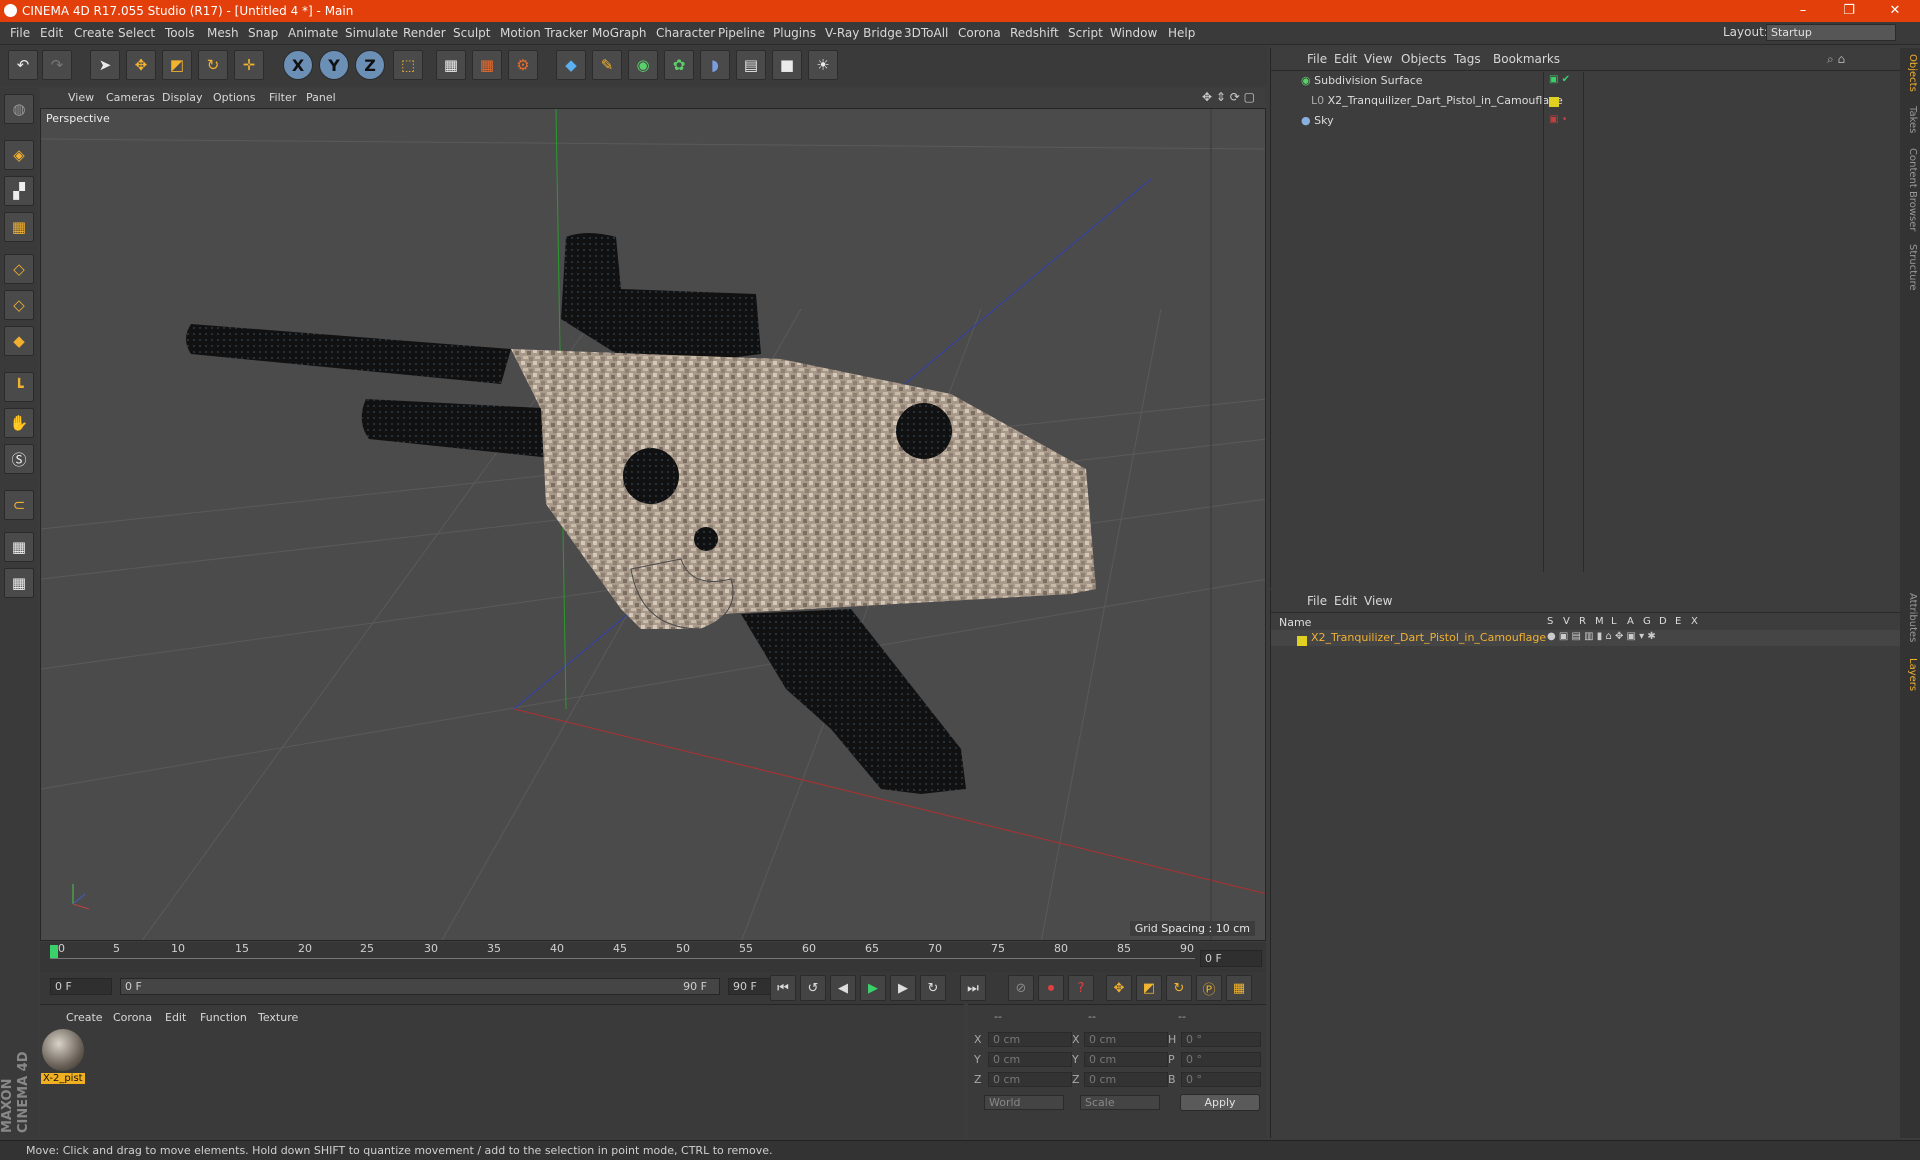  I want to click on next-key-icon: ↻, so click(933, 988).